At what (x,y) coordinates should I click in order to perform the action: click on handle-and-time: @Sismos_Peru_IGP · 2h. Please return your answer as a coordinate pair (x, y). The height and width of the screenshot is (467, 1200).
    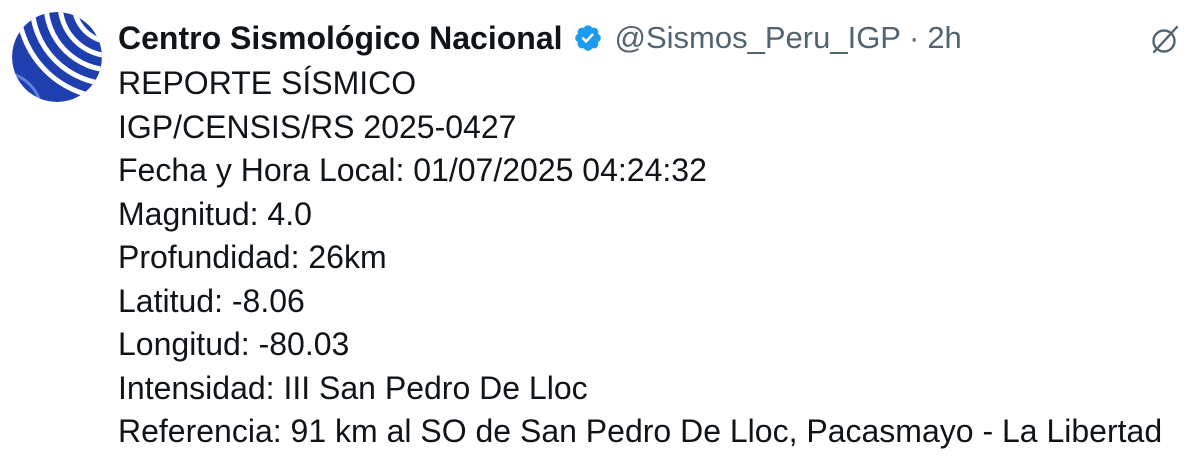
    Looking at the image, I should click on (788, 38).